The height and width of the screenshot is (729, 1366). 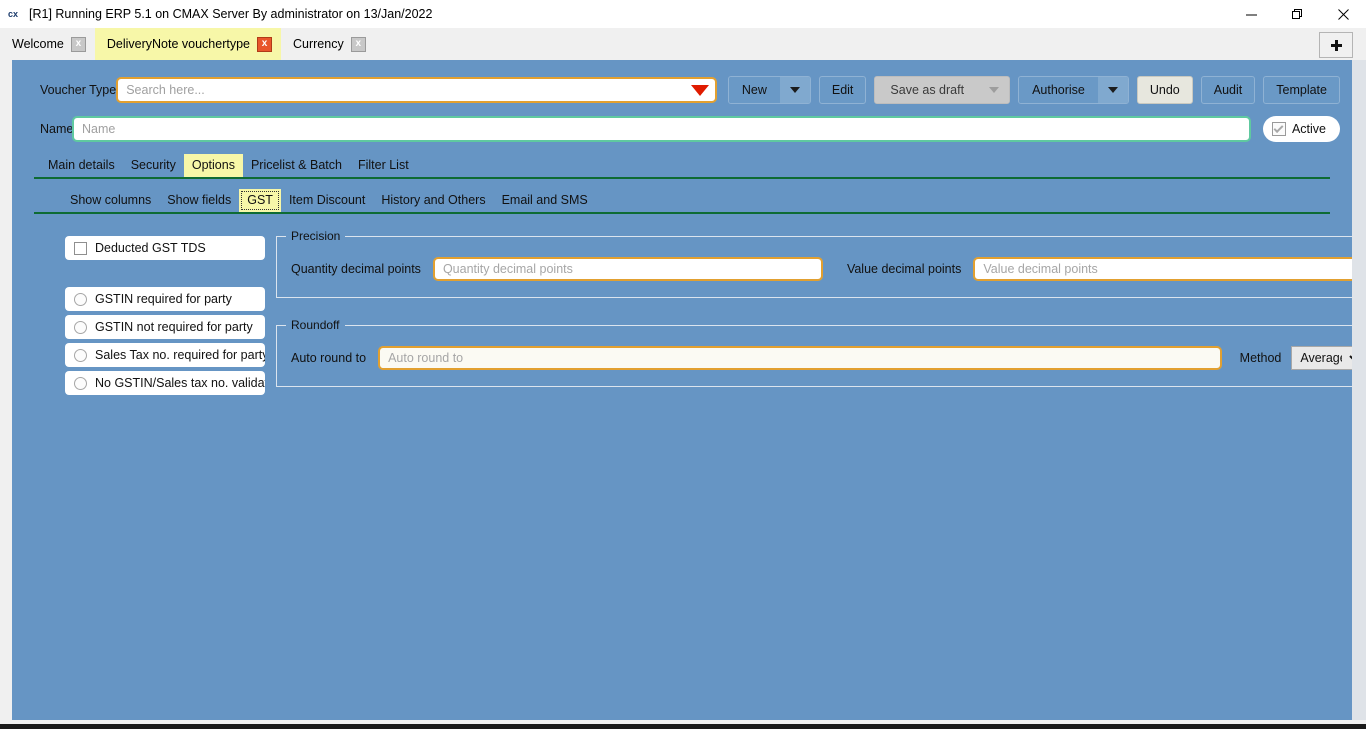 I want to click on active-checkbox-box, so click(x=1278, y=129).